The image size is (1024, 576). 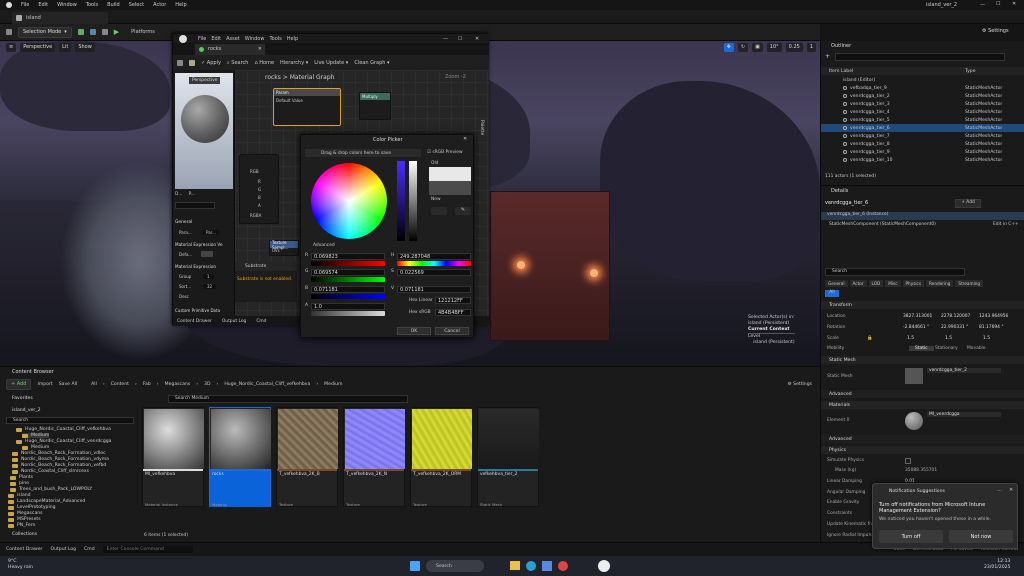 What do you see at coordinates (259, 189) in the screenshot?
I see `pin-g: G` at bounding box center [259, 189].